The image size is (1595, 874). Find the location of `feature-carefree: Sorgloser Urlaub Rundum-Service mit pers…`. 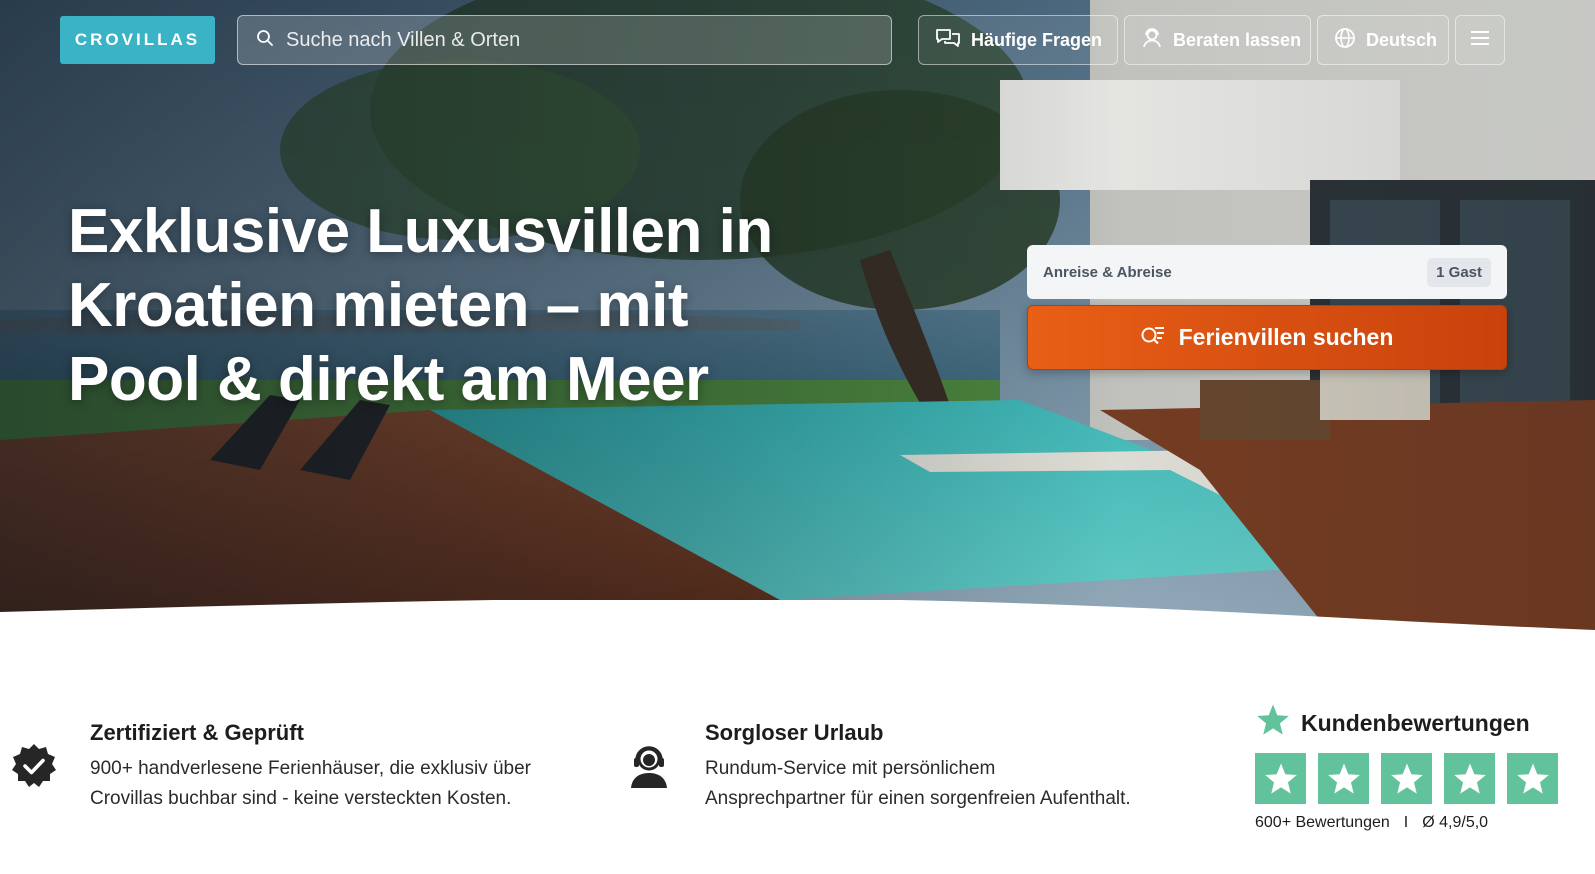

feature-carefree: Sorgloser Urlaub Rundum-Service mit pers… is located at coordinates (878, 767).